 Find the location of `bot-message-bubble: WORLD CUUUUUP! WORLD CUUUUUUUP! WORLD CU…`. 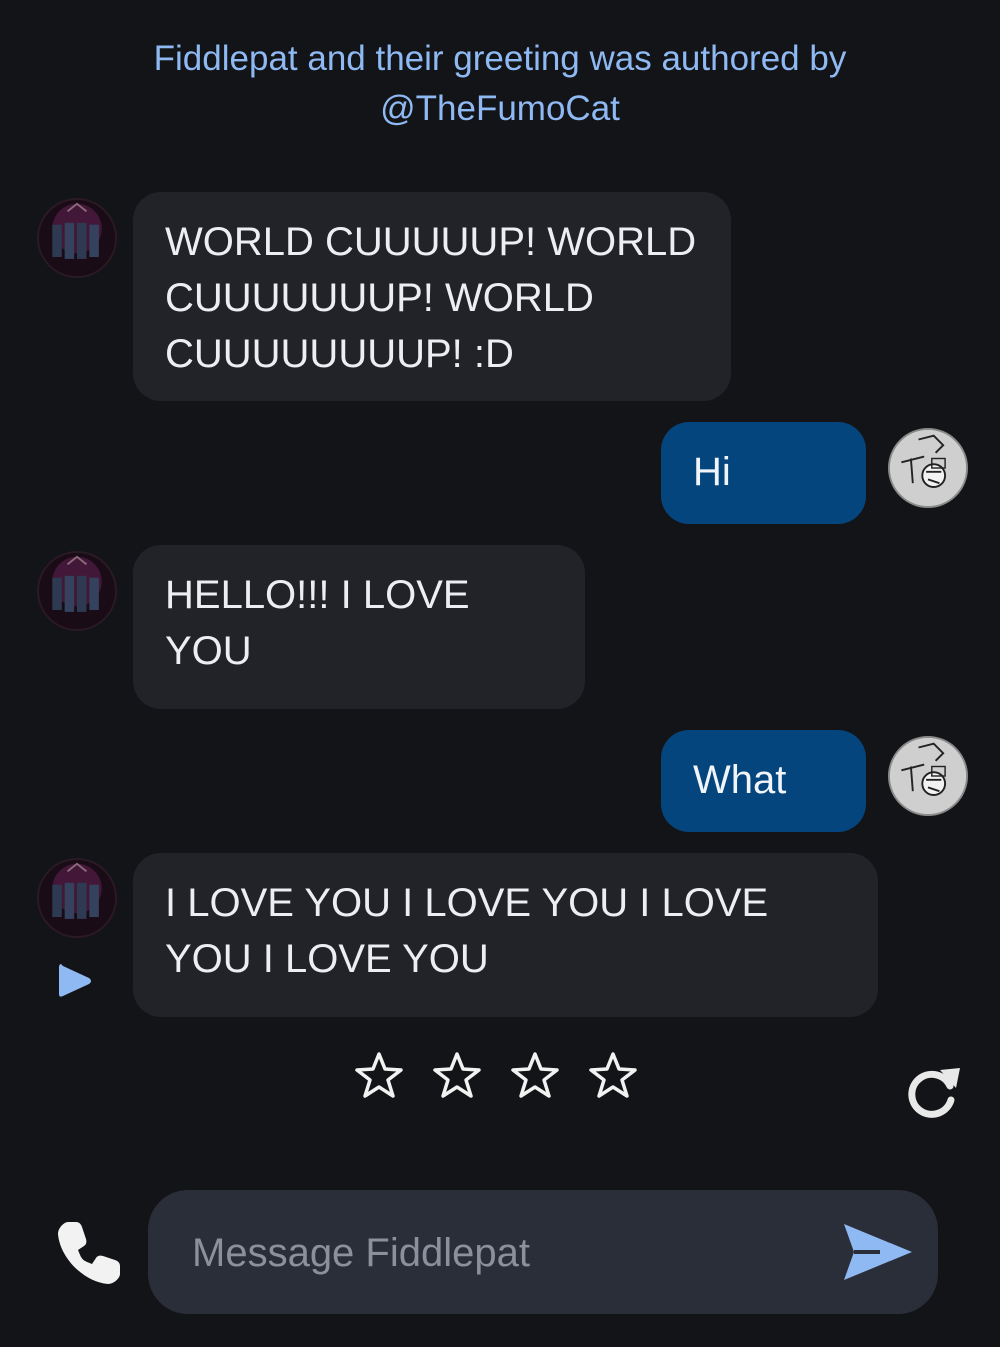

bot-message-bubble: WORLD CUUUUUP! WORLD CUUUUUUUP! WORLD CU… is located at coordinates (432, 296).